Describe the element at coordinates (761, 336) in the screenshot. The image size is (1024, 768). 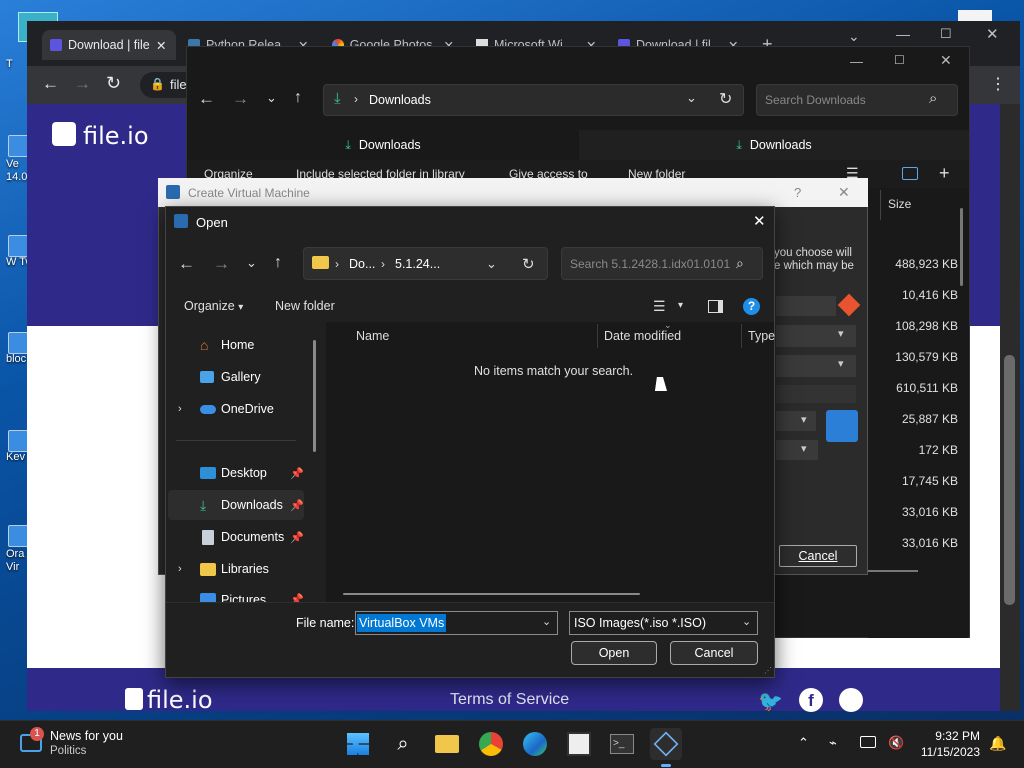
I see `column-header-type: Type` at that location.